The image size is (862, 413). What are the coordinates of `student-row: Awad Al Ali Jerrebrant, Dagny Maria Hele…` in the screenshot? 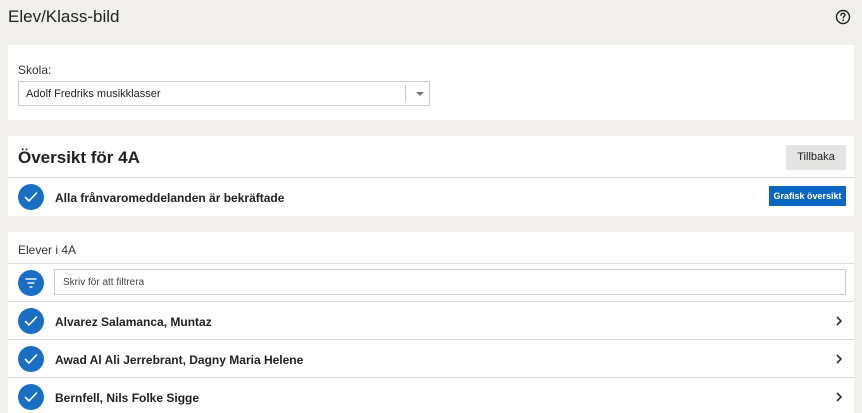 It's located at (431, 358).